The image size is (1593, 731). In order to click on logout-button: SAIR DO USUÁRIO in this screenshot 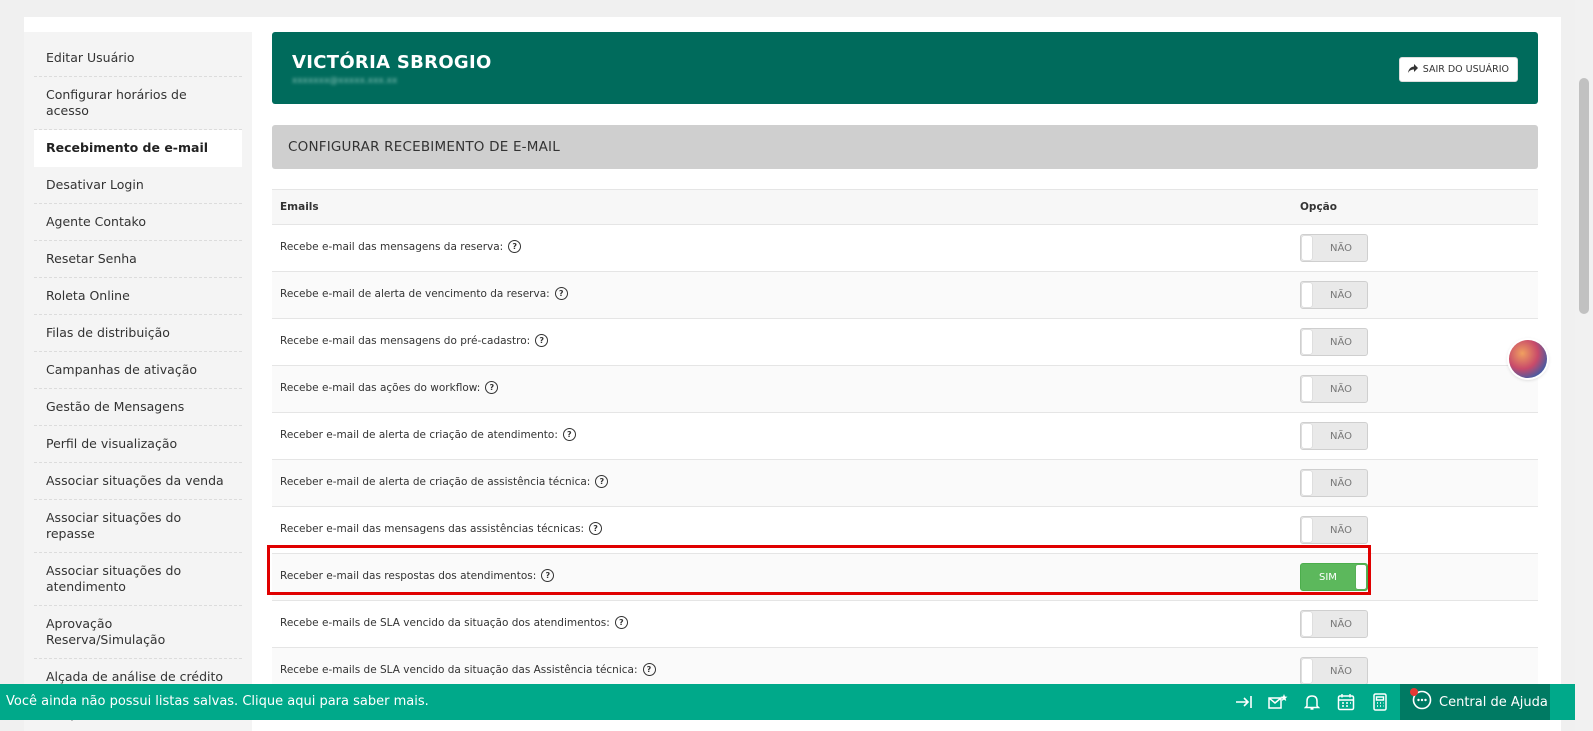, I will do `click(1458, 69)`.